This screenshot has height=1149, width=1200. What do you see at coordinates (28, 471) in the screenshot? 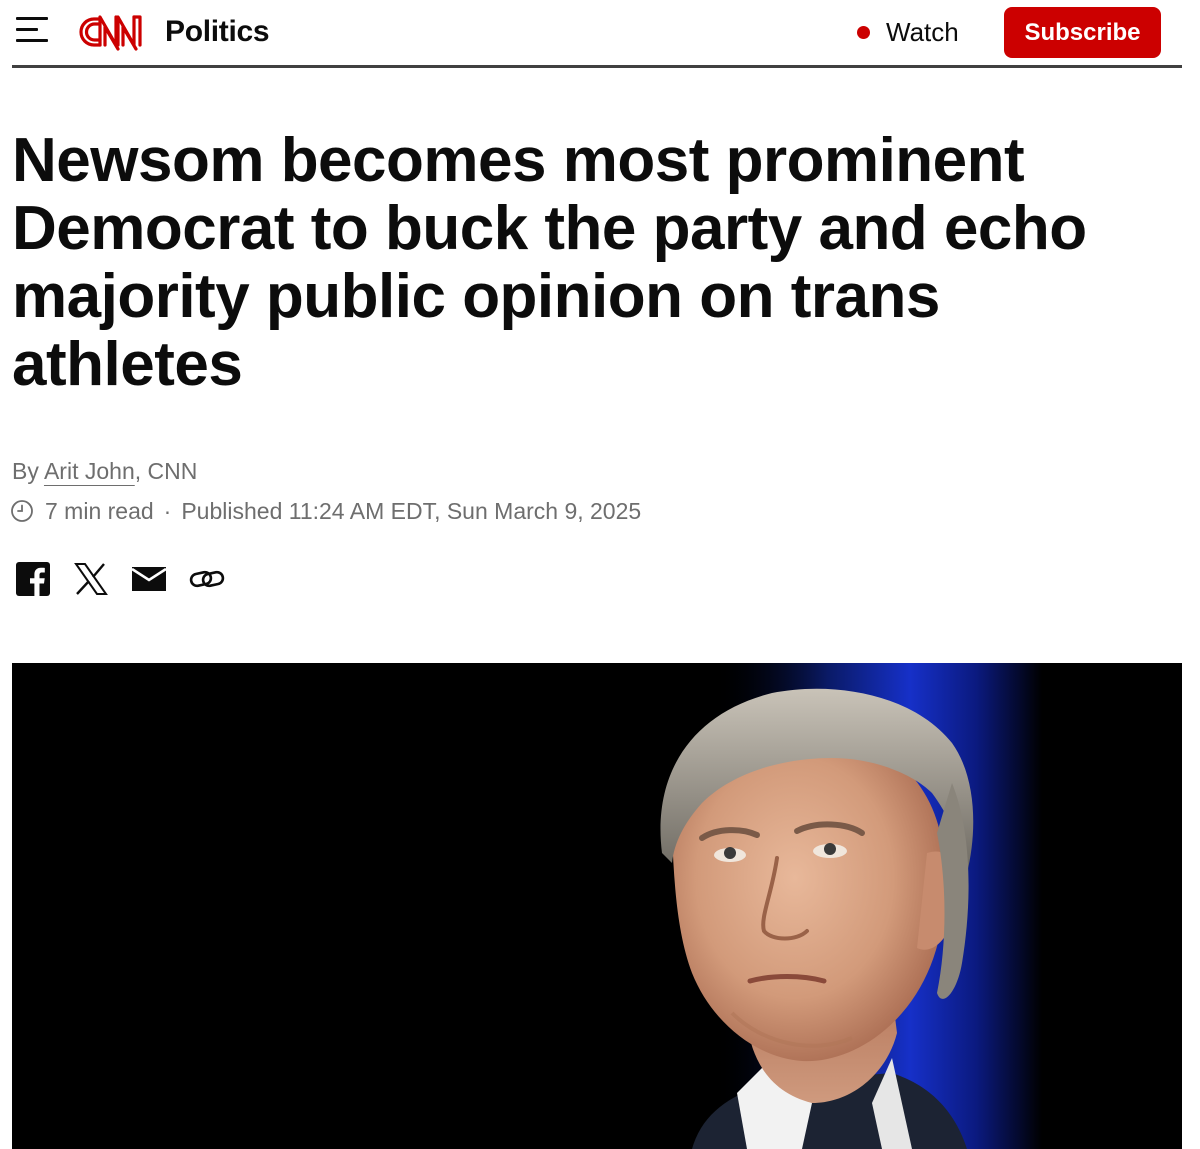
I see `byline-prefix: By` at bounding box center [28, 471].